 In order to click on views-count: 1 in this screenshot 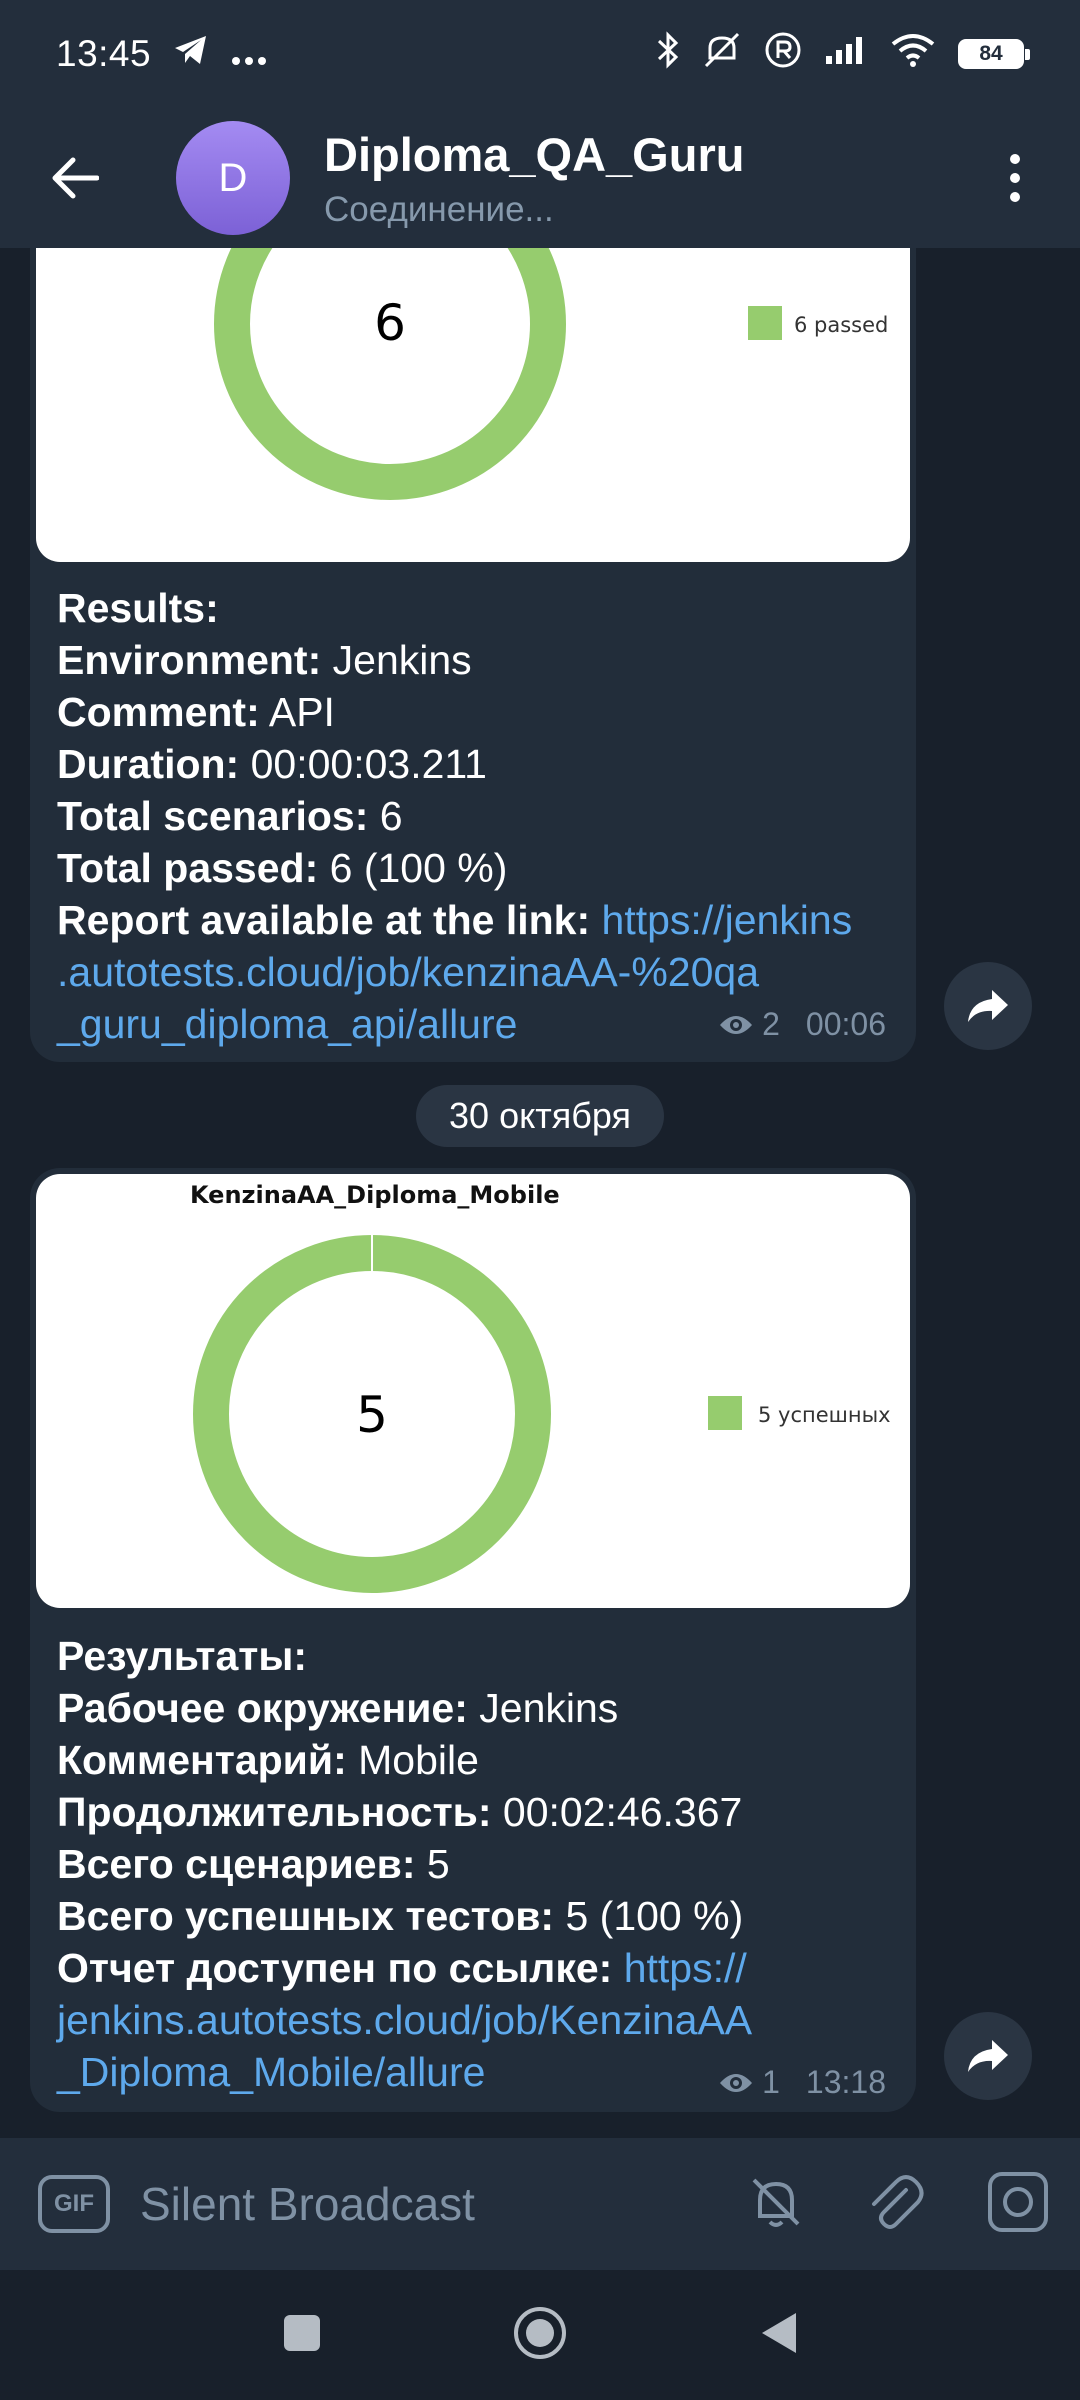, I will do `click(771, 2082)`.